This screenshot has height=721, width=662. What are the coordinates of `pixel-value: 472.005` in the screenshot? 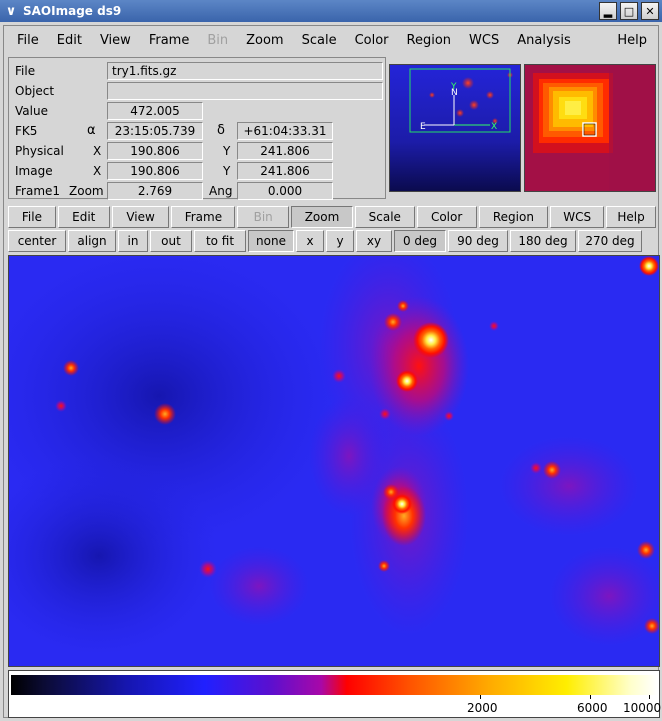 It's located at (155, 111).